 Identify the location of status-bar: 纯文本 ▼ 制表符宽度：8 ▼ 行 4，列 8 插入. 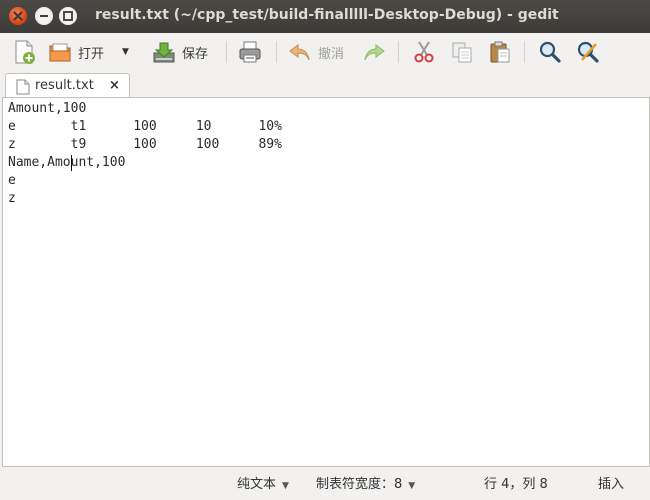
(325, 482).